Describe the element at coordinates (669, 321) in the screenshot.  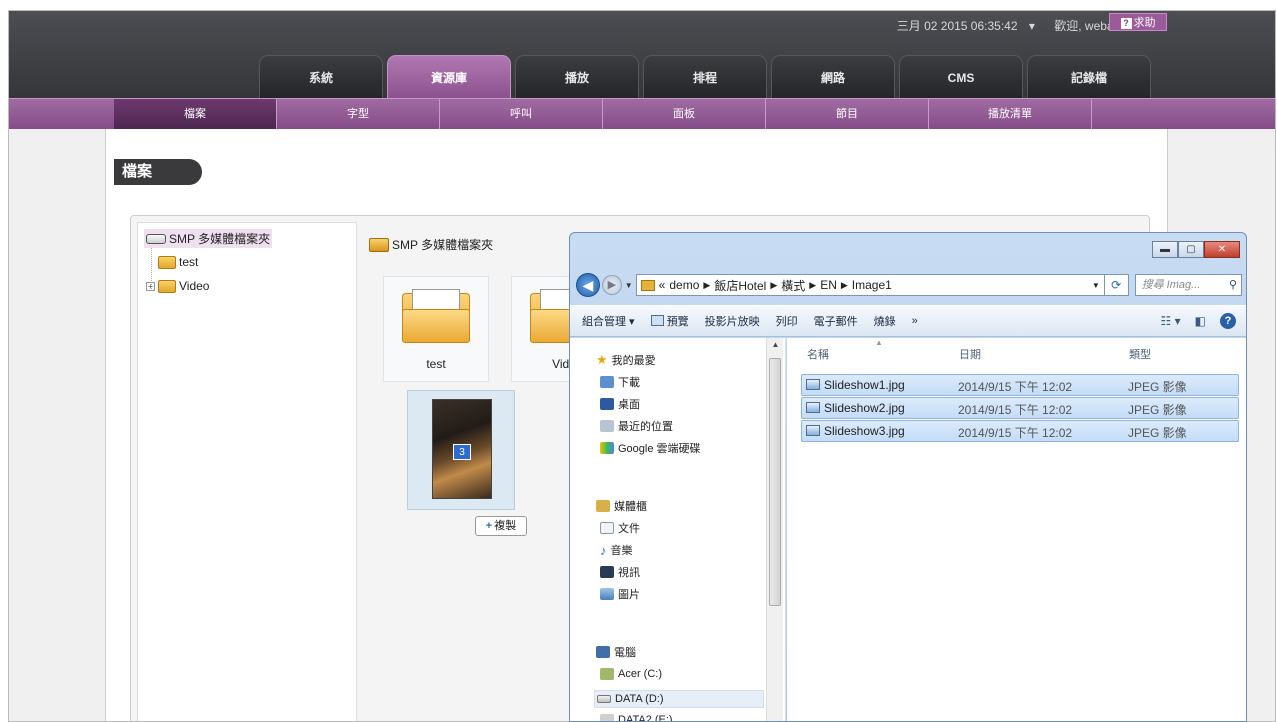
I see `preview-button: 預覽` at that location.